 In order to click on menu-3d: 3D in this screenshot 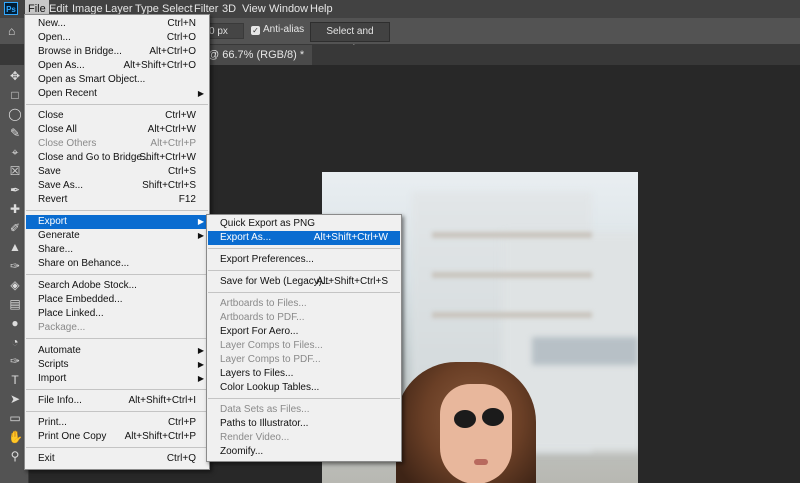, I will do `click(229, 9)`.